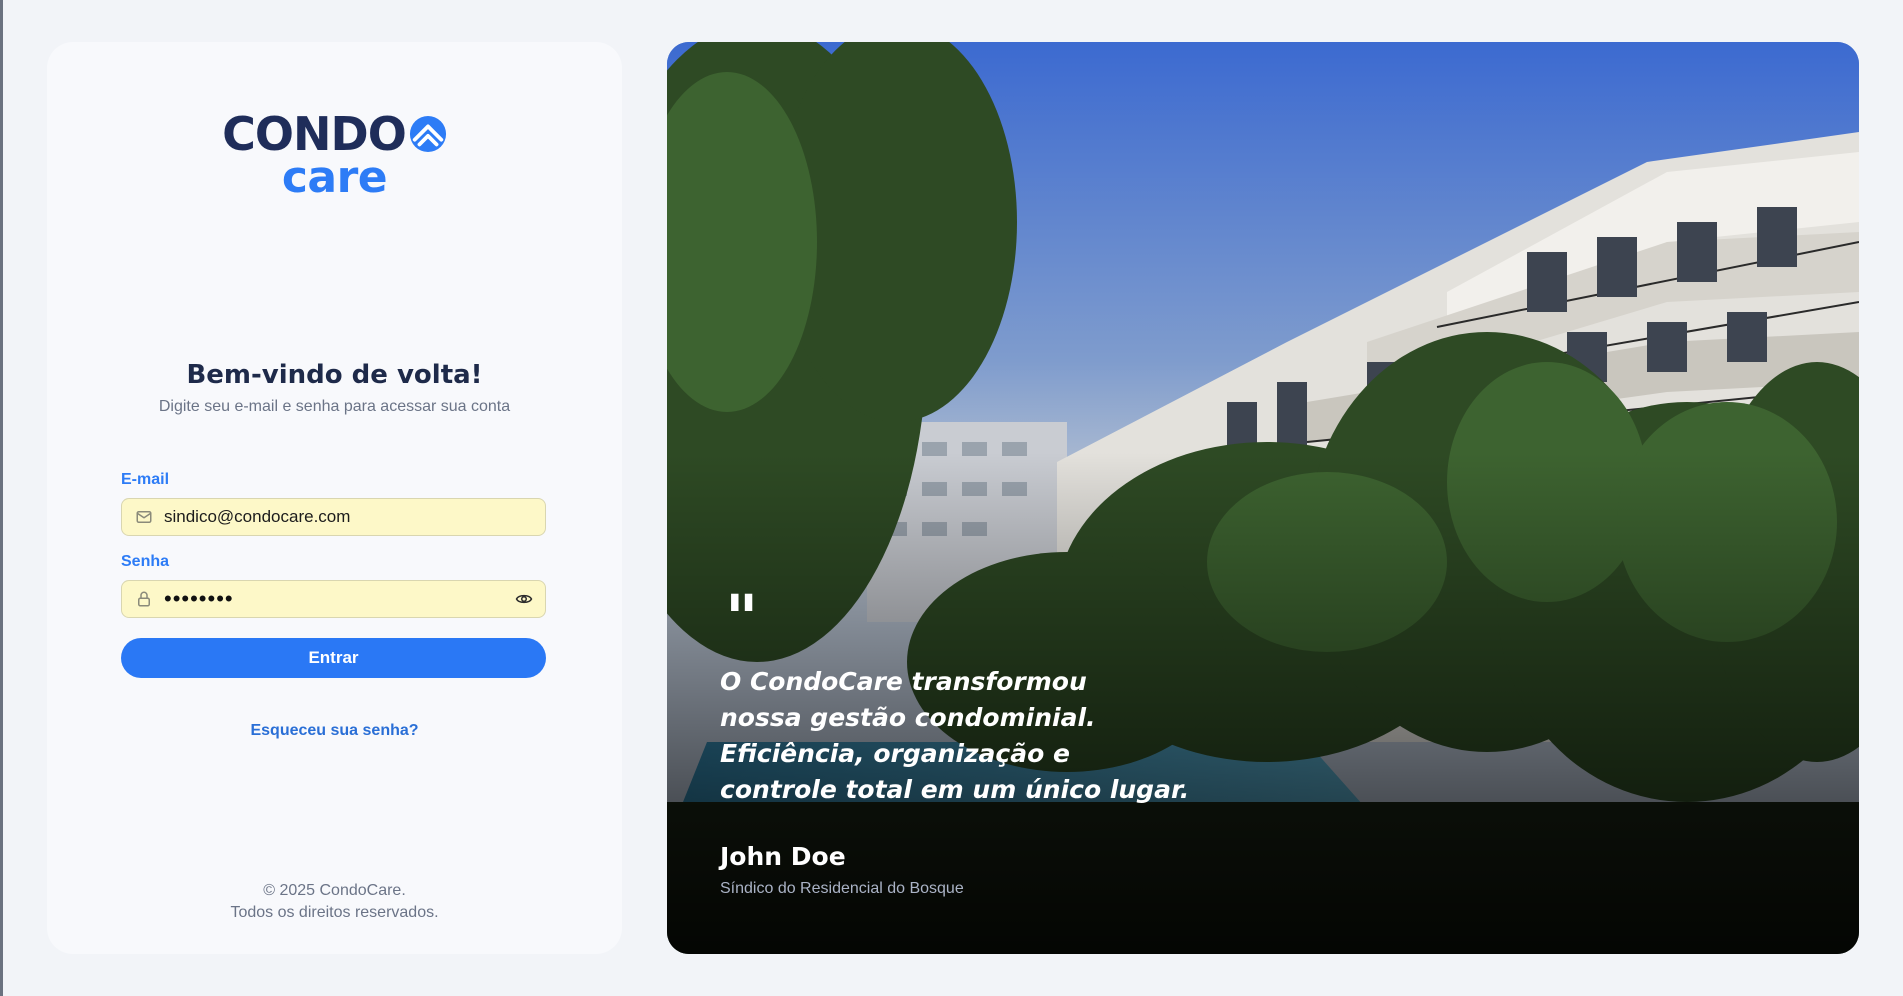 This screenshot has width=1903, height=996. I want to click on copyright-text: © 2025 CondoCare., so click(334, 890).